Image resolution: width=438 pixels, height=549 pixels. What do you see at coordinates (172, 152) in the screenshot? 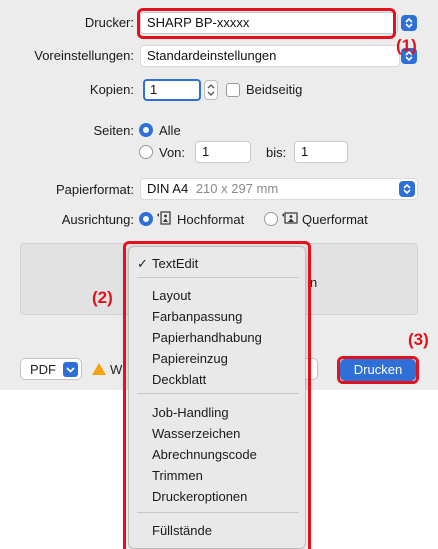
I see `pages-from-label: Von:` at bounding box center [172, 152].